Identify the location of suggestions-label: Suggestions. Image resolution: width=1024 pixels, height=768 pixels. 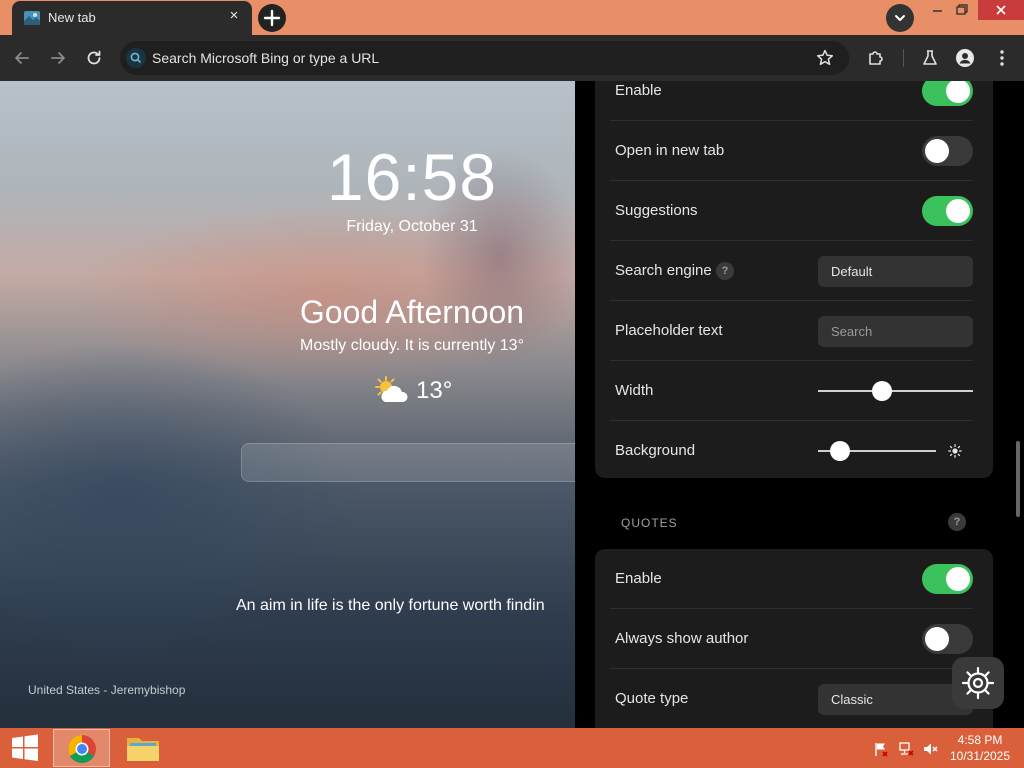
(656, 210).